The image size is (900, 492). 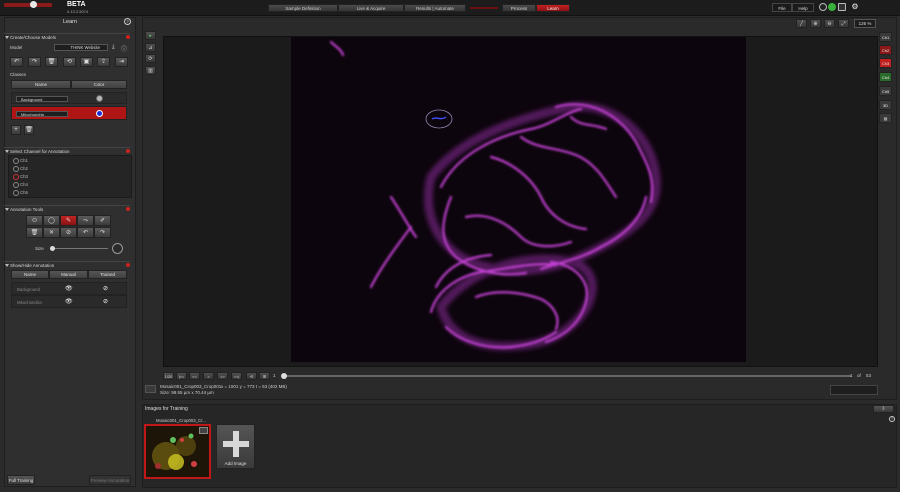 I want to click on channel-toggle-ch1: Ch1, so click(x=885, y=37).